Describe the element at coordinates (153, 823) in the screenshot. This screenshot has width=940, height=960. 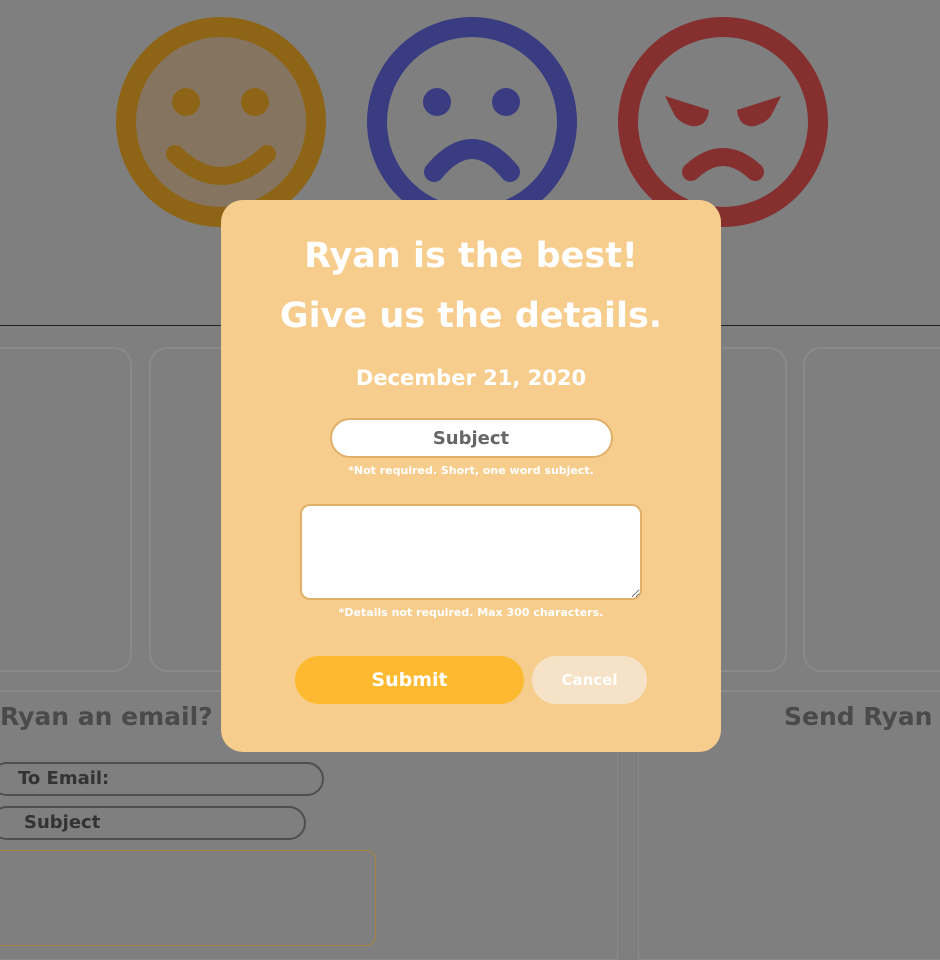
I see `email-subject-field: Subject` at that location.